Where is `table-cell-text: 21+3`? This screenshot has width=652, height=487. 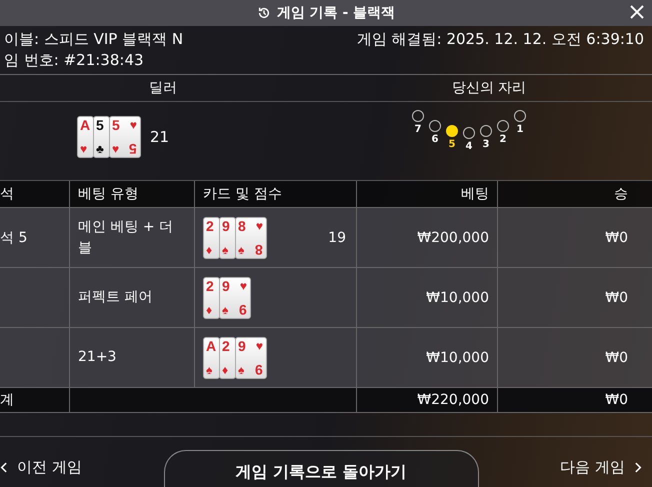 table-cell-text: 21+3 is located at coordinates (97, 357).